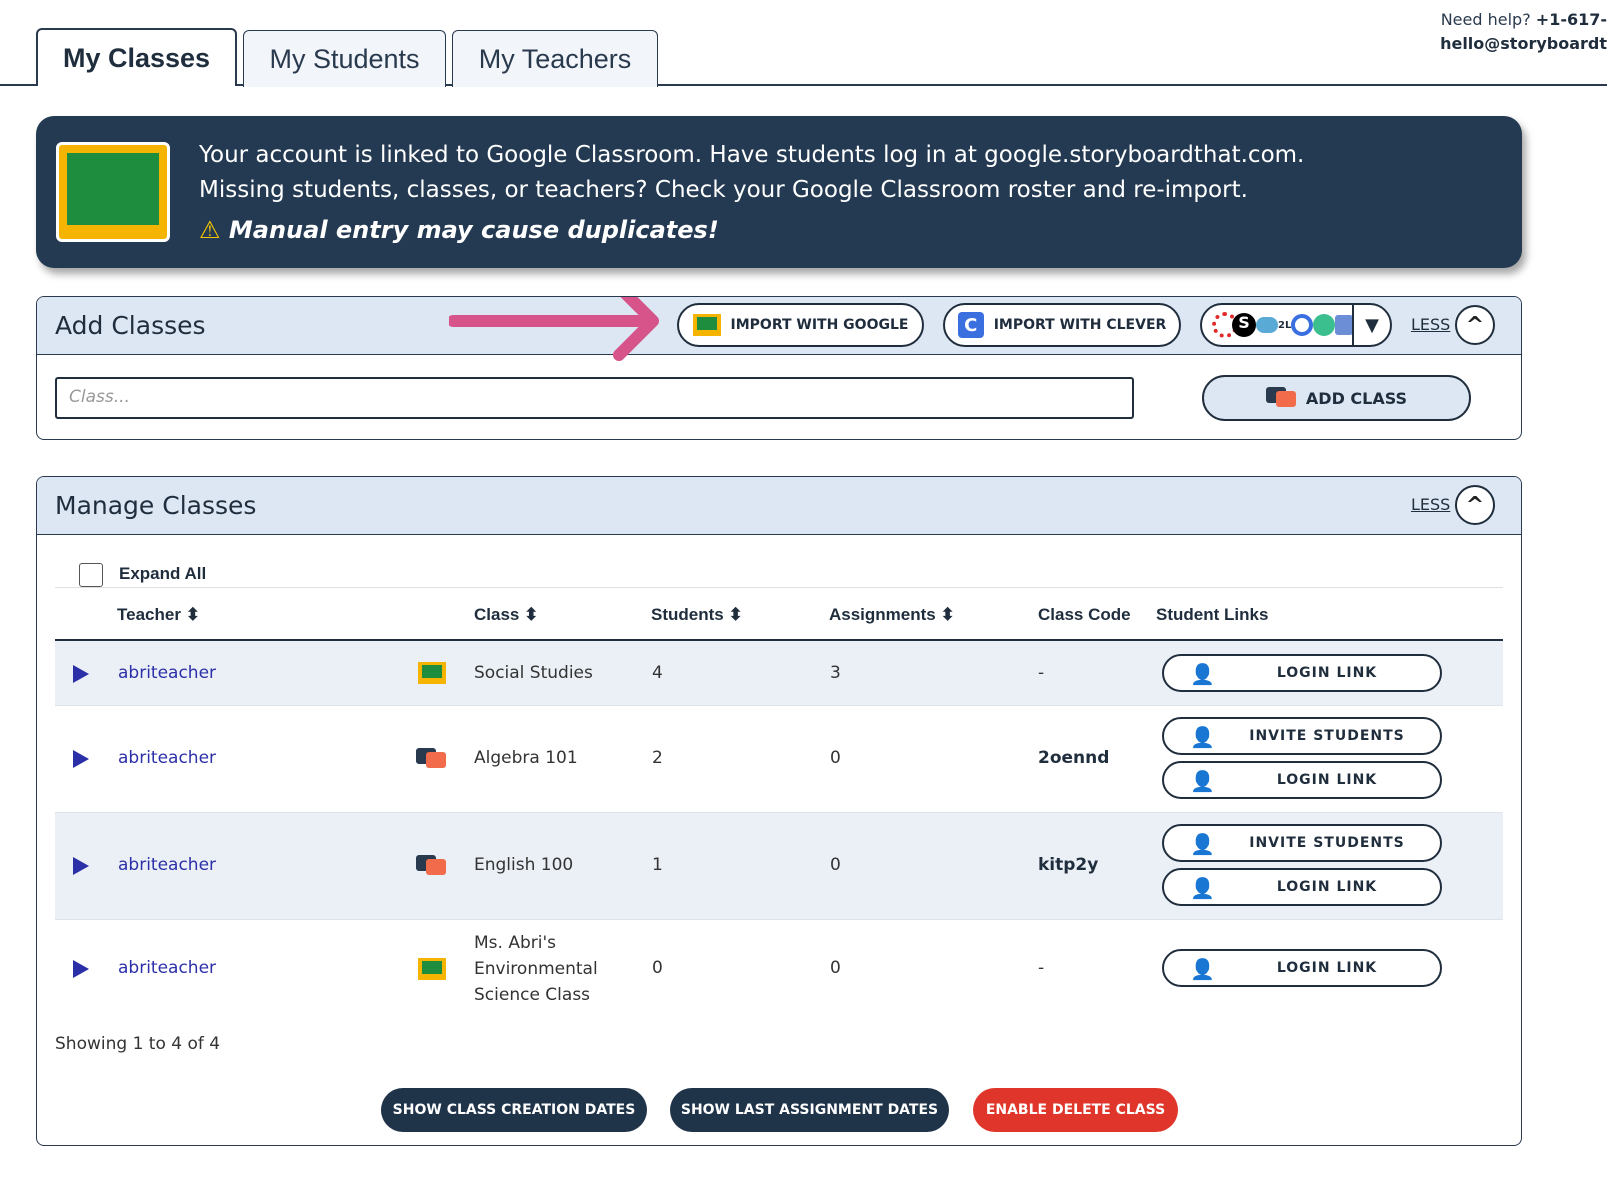  What do you see at coordinates (657, 968) in the screenshot?
I see `student-count: 0` at bounding box center [657, 968].